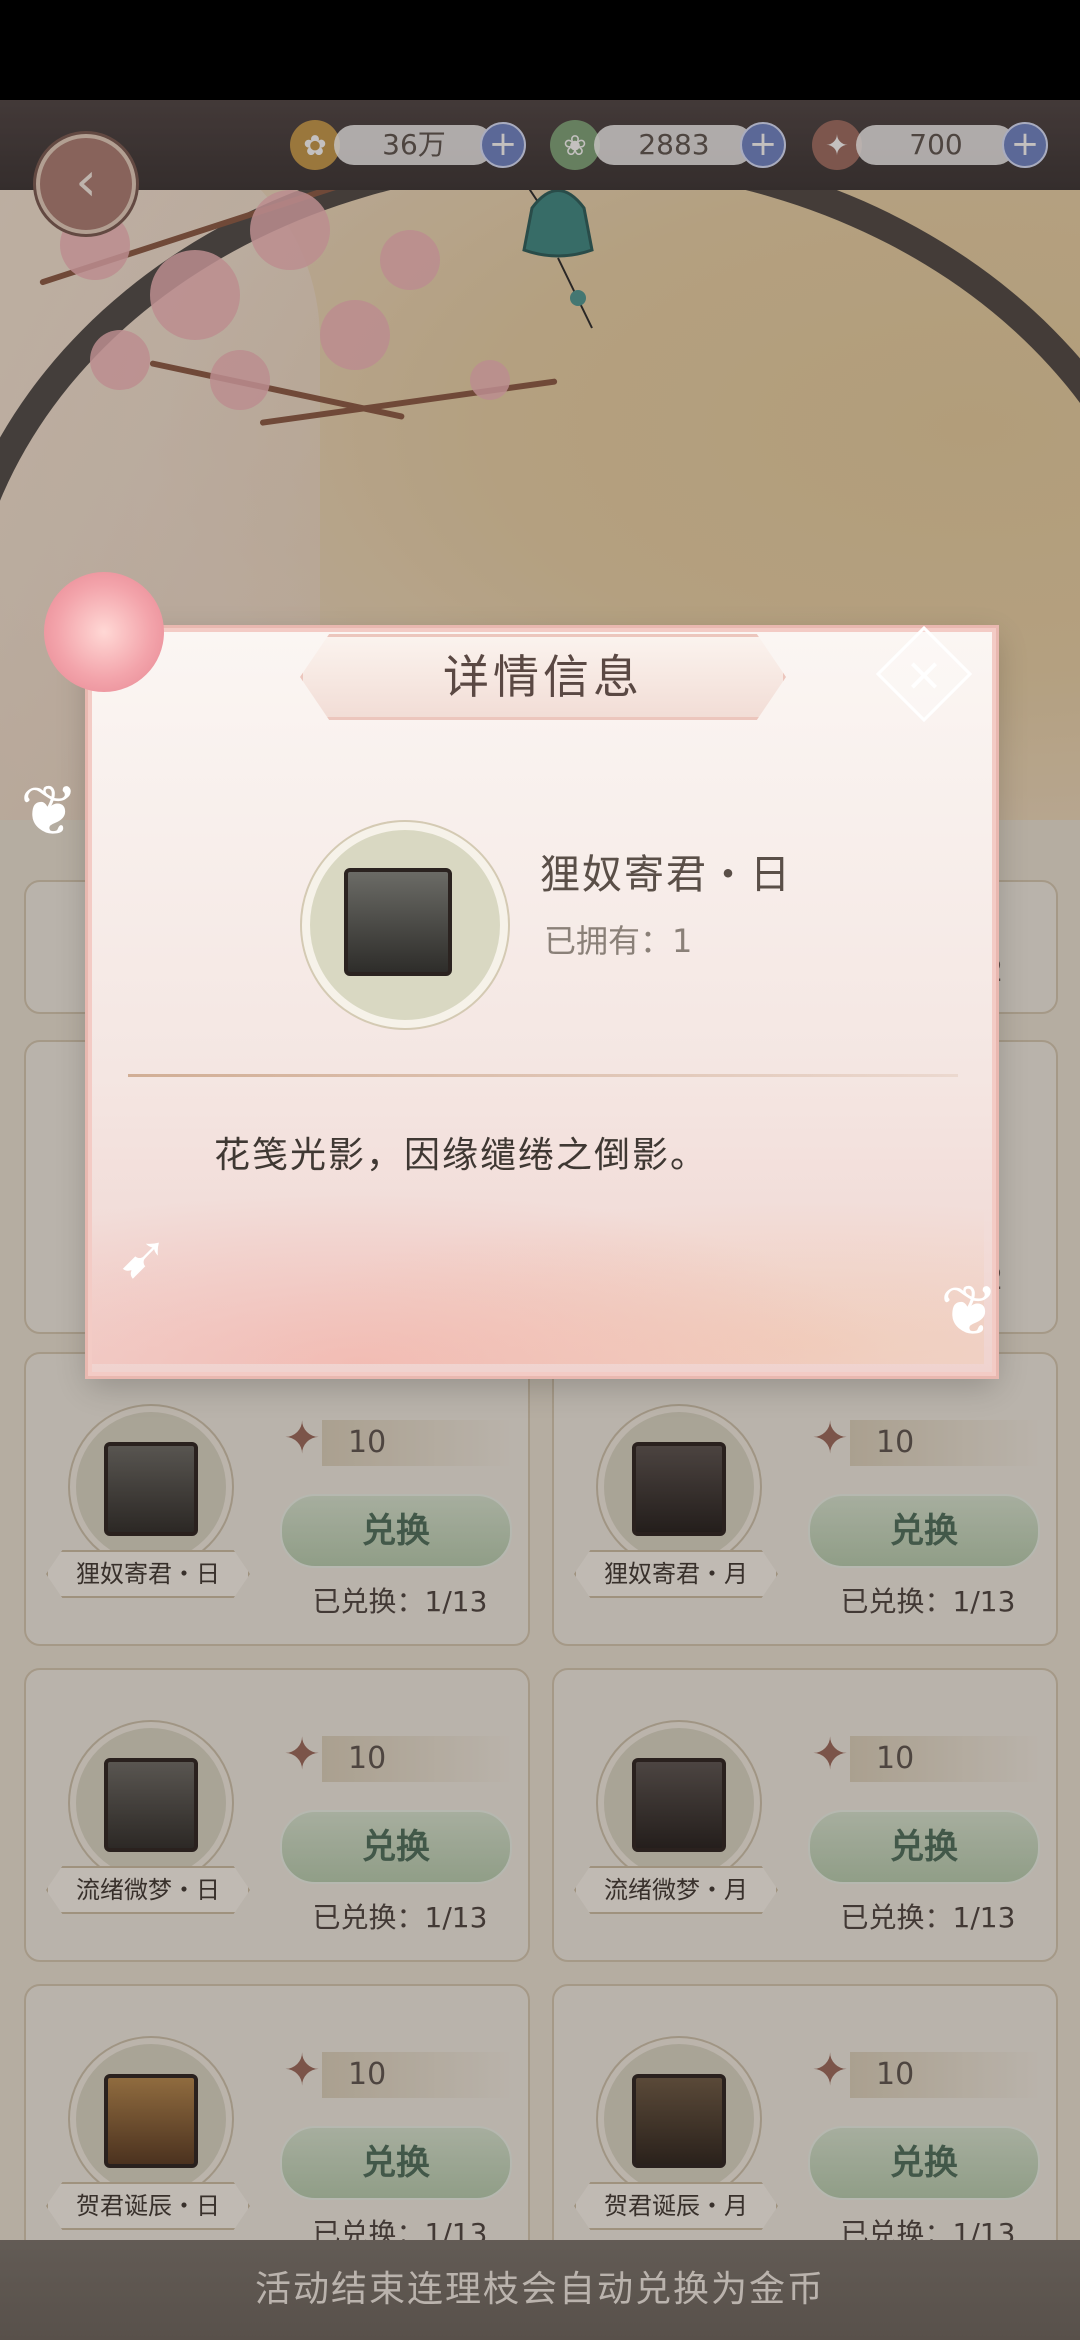 The image size is (1080, 2340). I want to click on owned-count: 已拥有：1, so click(618, 941).